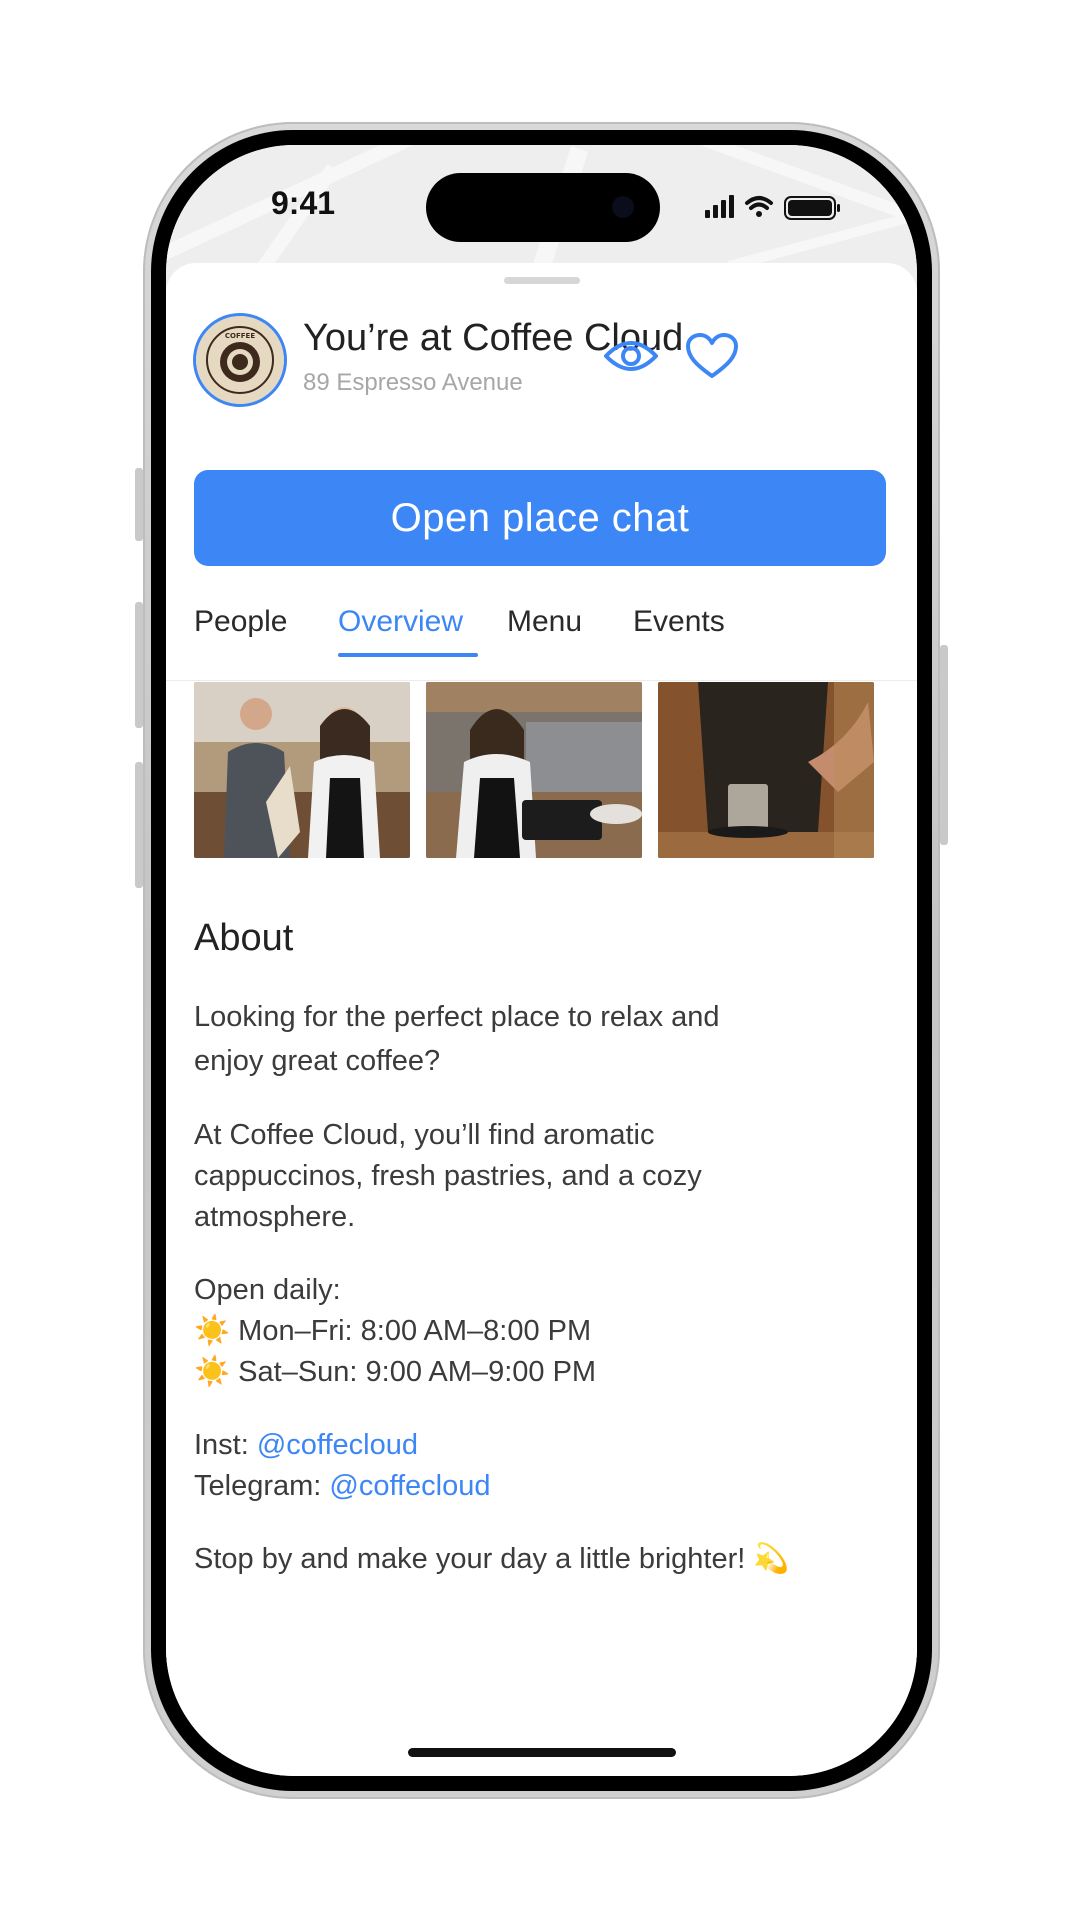  What do you see at coordinates (400, 622) in the screenshot?
I see `tab-overview: Overview` at bounding box center [400, 622].